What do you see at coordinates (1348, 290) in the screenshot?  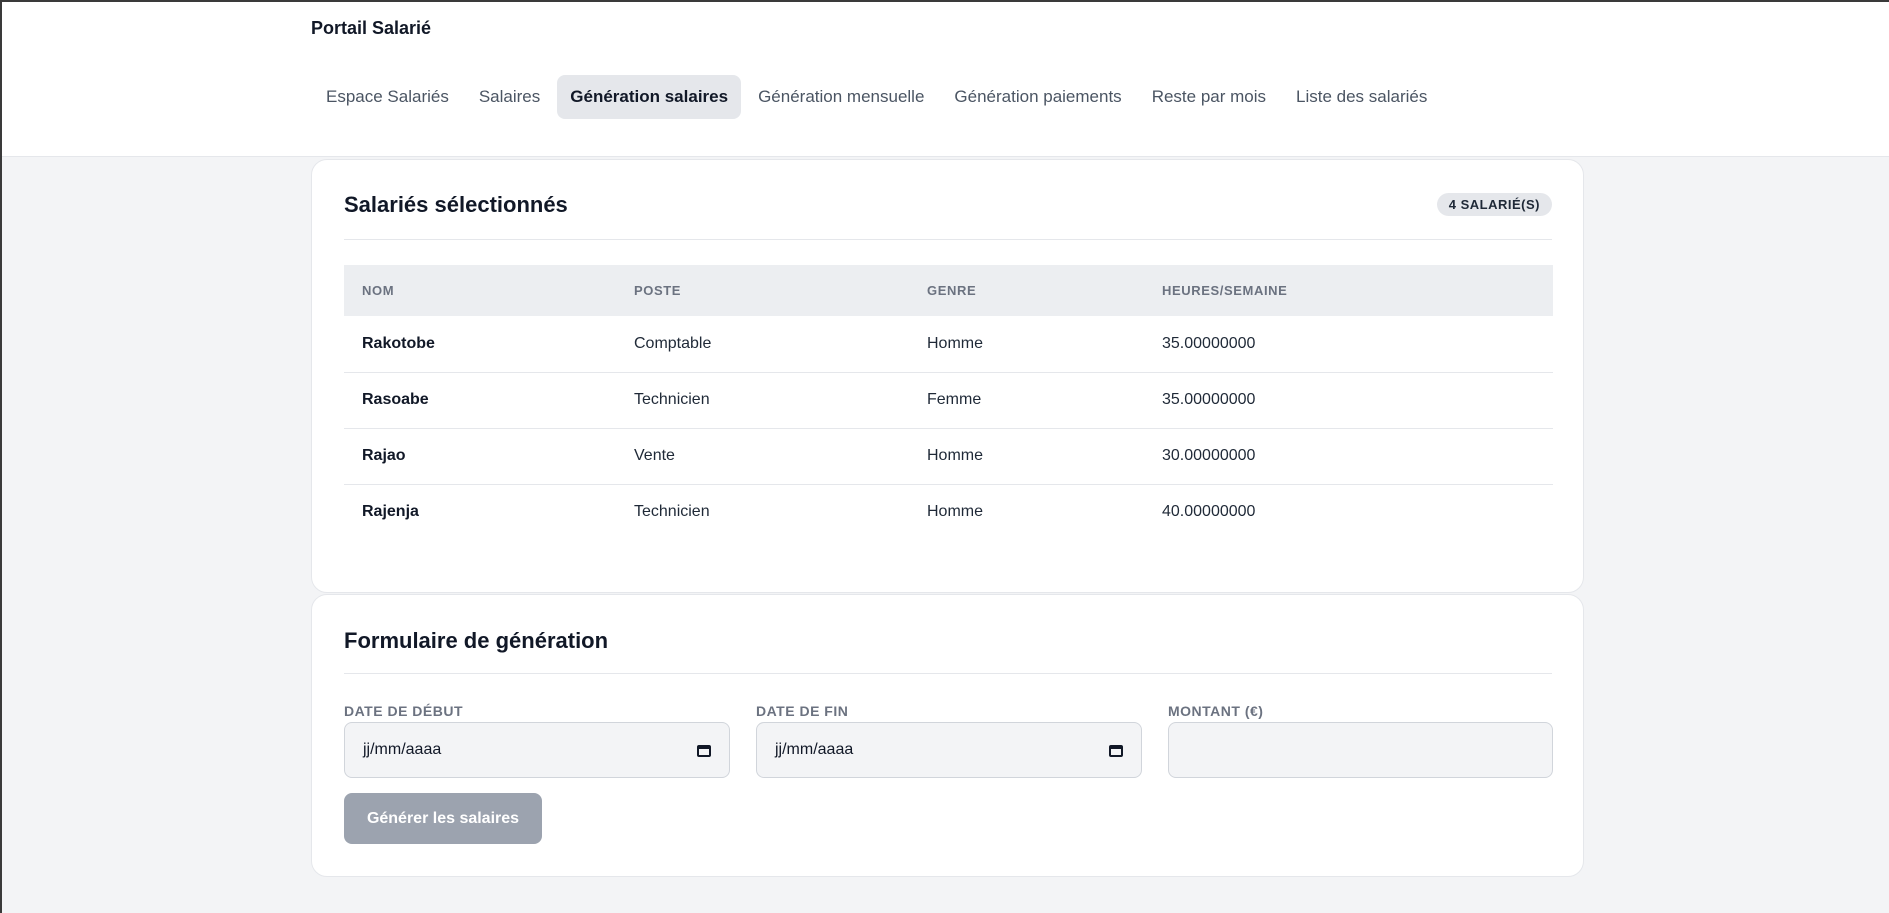 I see `column-header-heures: HEURES/SEMAINE` at bounding box center [1348, 290].